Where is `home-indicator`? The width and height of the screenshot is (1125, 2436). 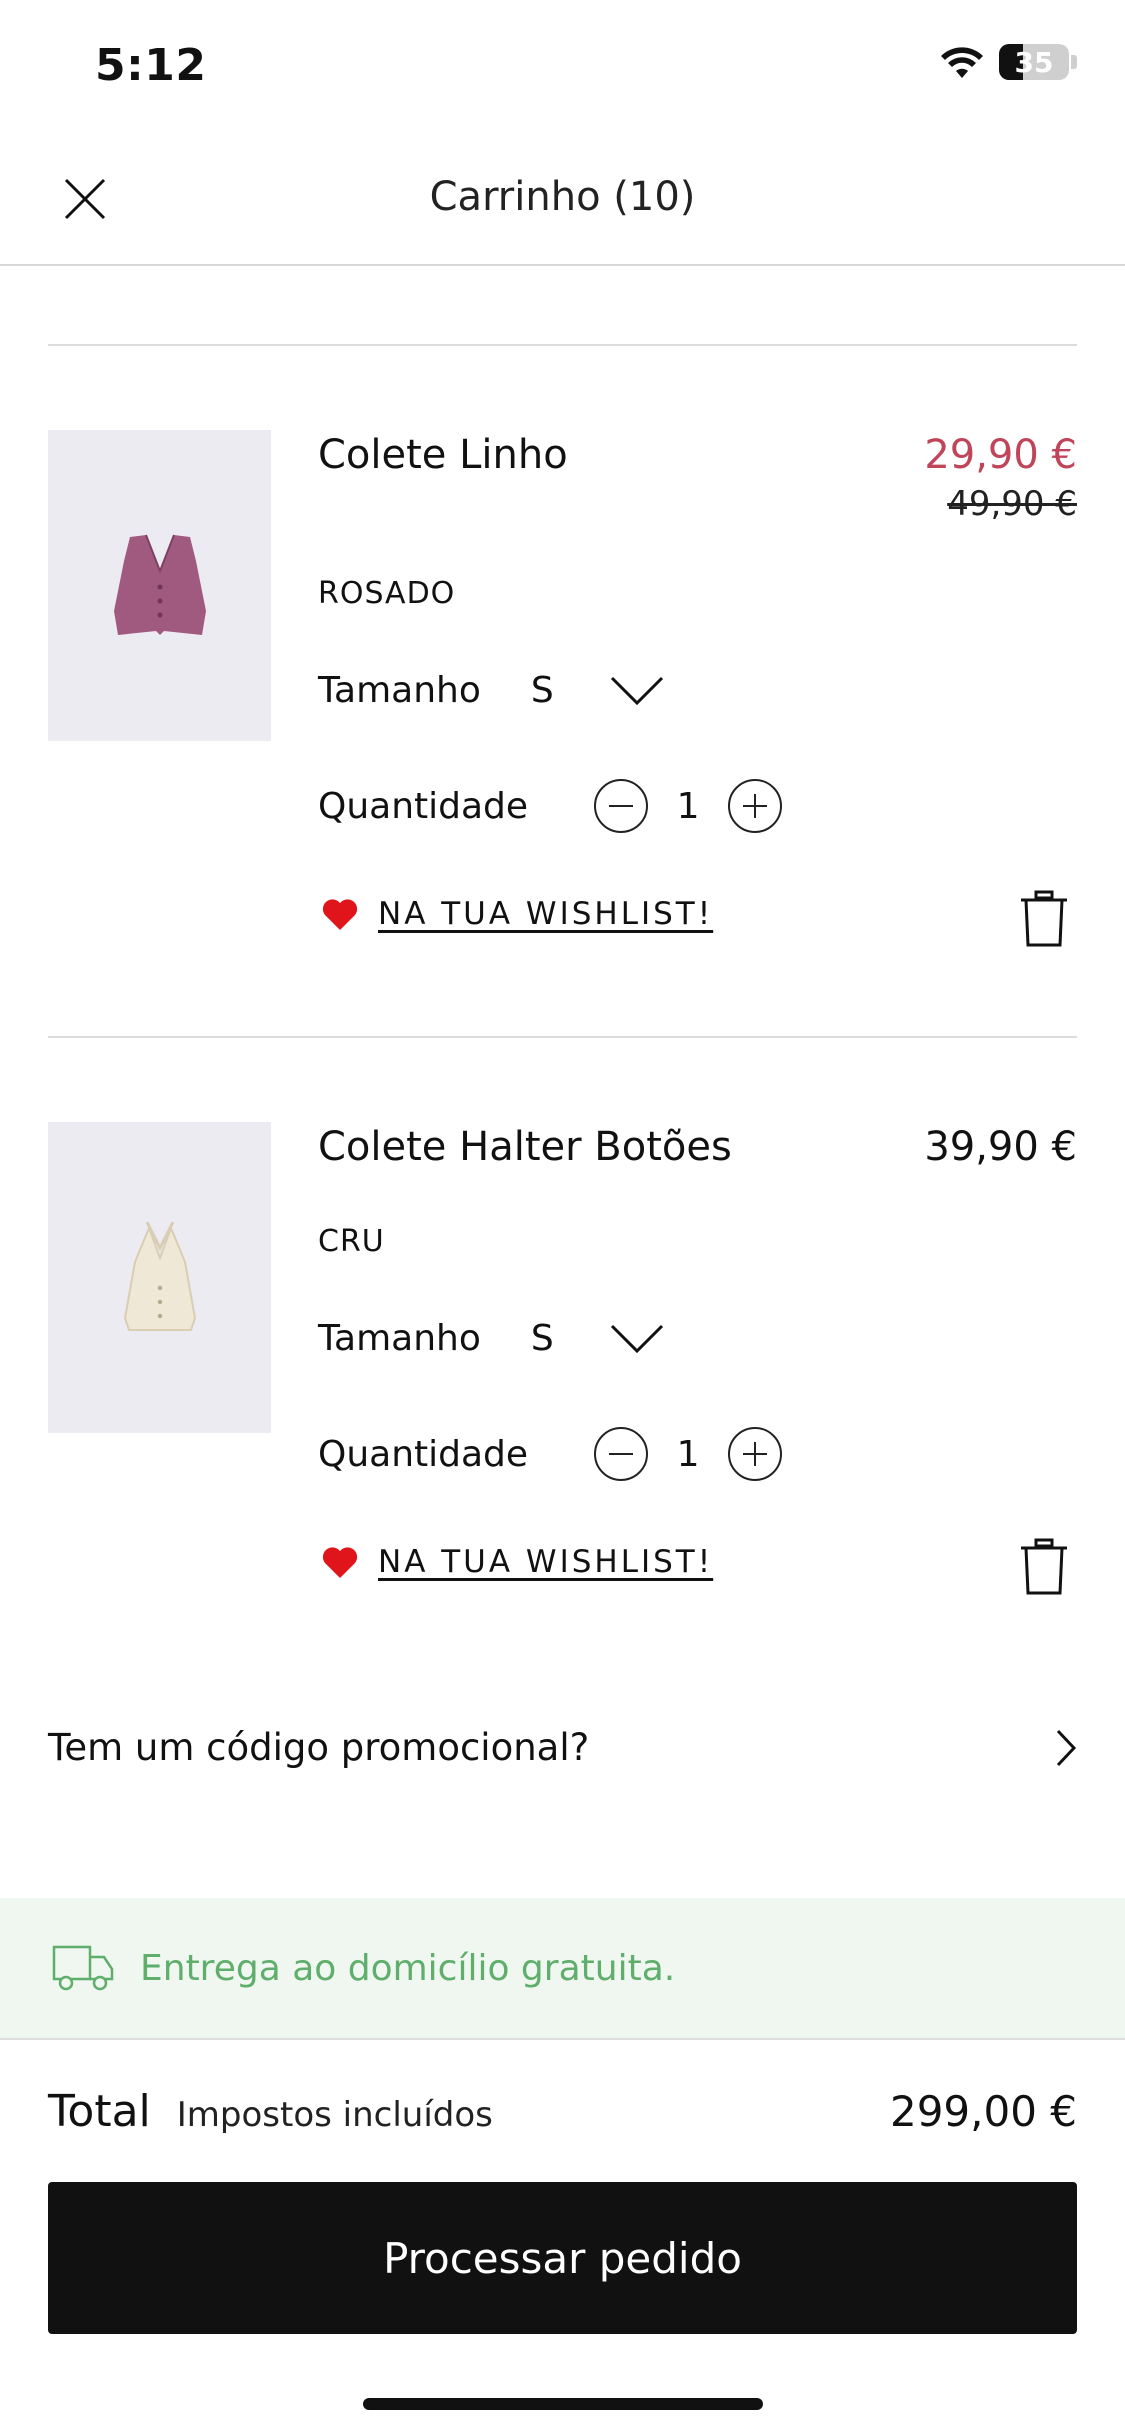 home-indicator is located at coordinates (563, 2404).